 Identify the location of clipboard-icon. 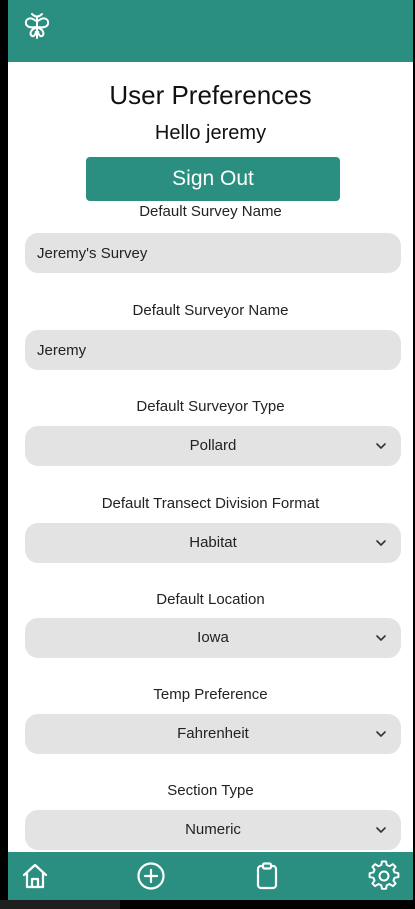
(267, 876).